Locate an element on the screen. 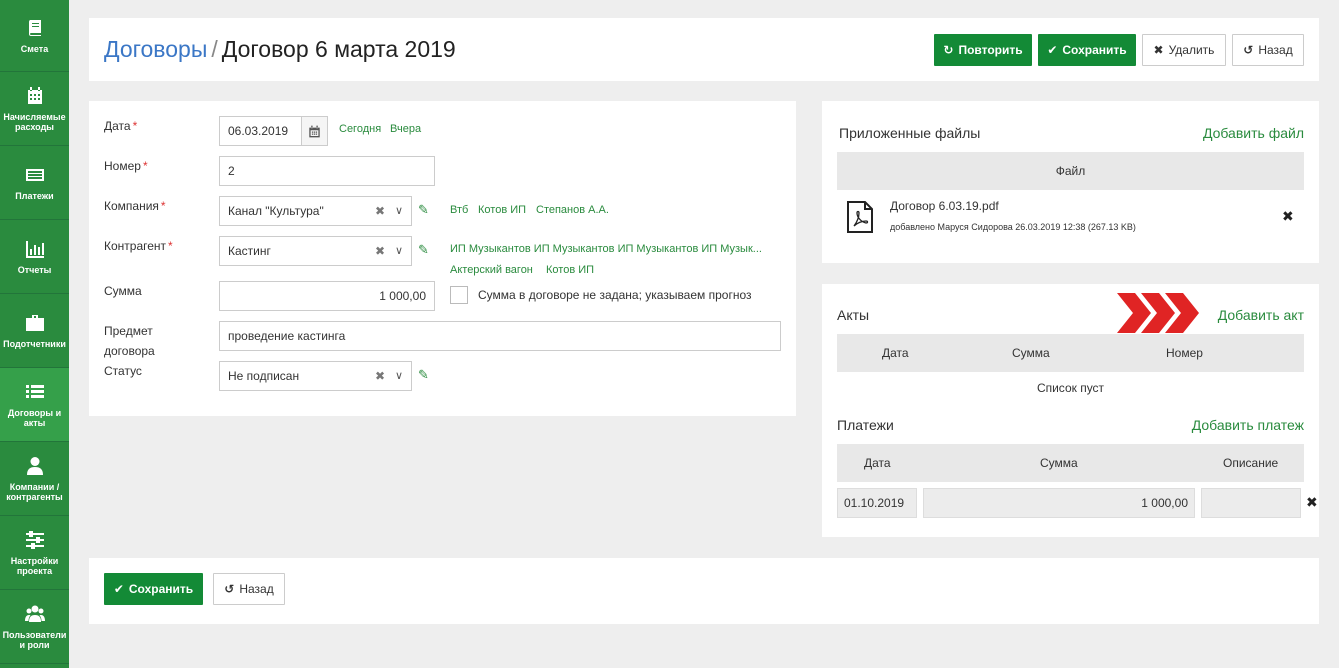 The width and height of the screenshot is (1339, 668). subject-input: проведение кастинга is located at coordinates (500, 336).